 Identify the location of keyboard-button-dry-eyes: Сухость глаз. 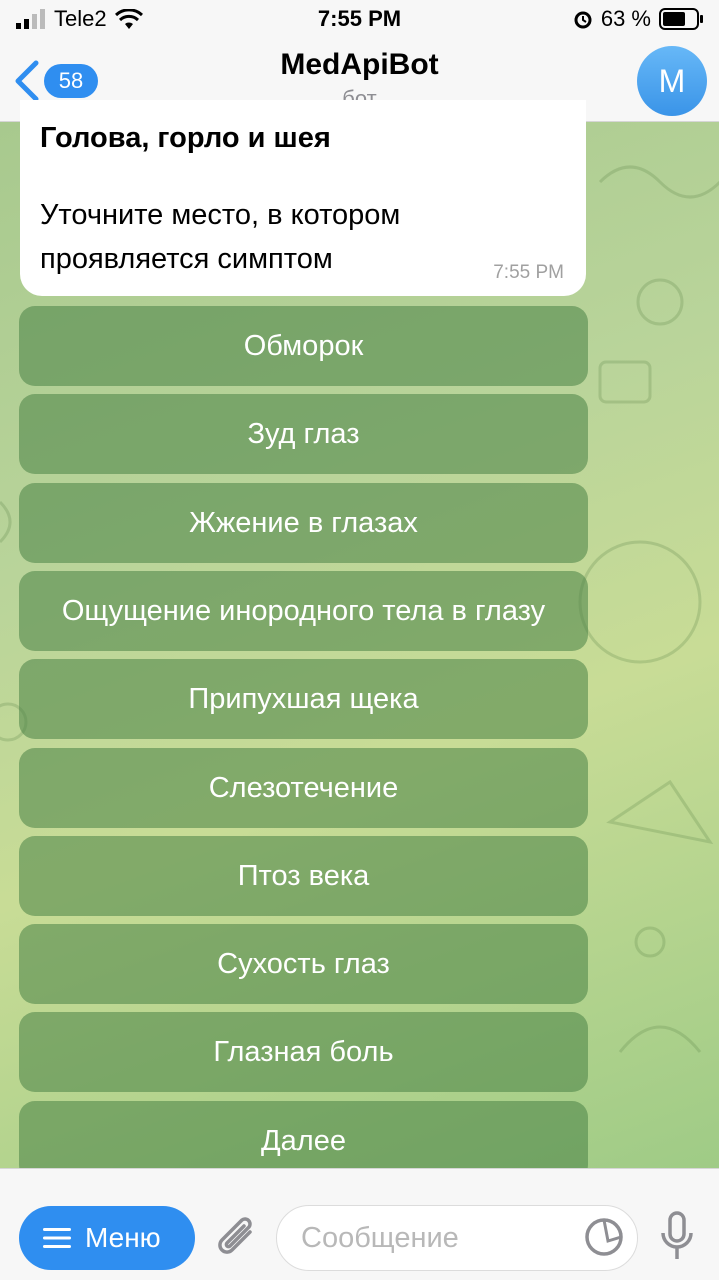
(303, 964).